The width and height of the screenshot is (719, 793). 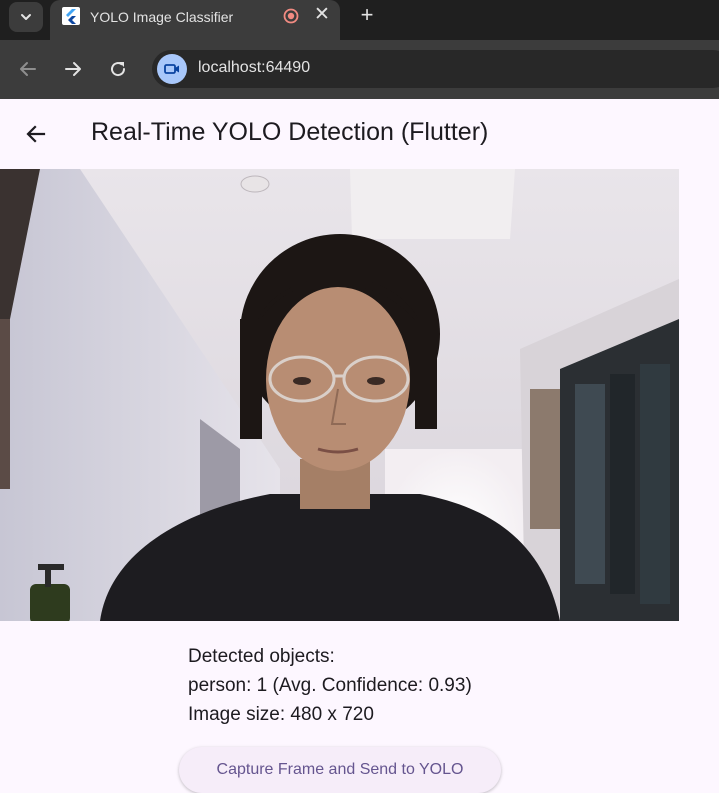 I want to click on browser-tab: YOLO Image Classifier ✕, so click(x=195, y=20).